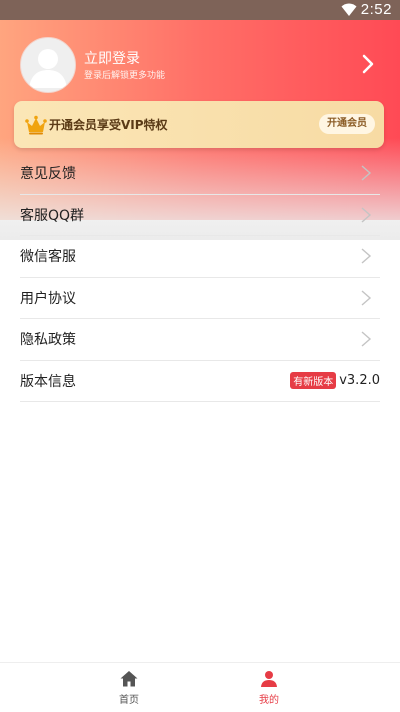 This screenshot has height=712, width=400. What do you see at coordinates (48, 257) in the screenshot?
I see `menu-item-label: 微信客服` at bounding box center [48, 257].